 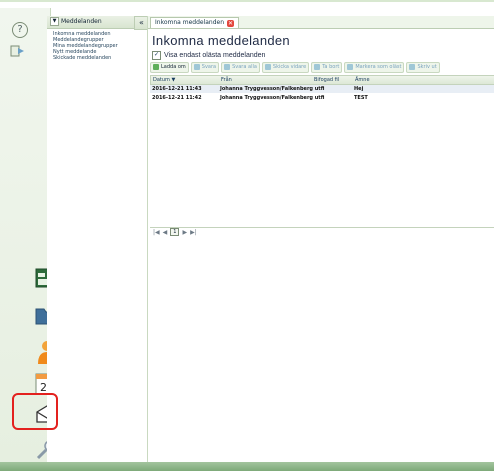 I want to click on reply-all-button: Svara alla, so click(x=240, y=67).